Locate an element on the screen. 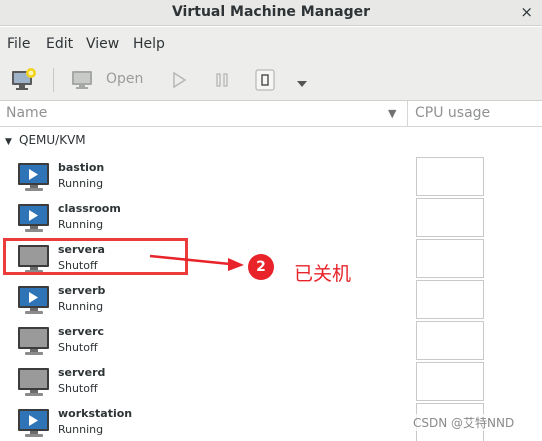 The image size is (542, 441). connection-label: QEMU/KVM is located at coordinates (52, 140).